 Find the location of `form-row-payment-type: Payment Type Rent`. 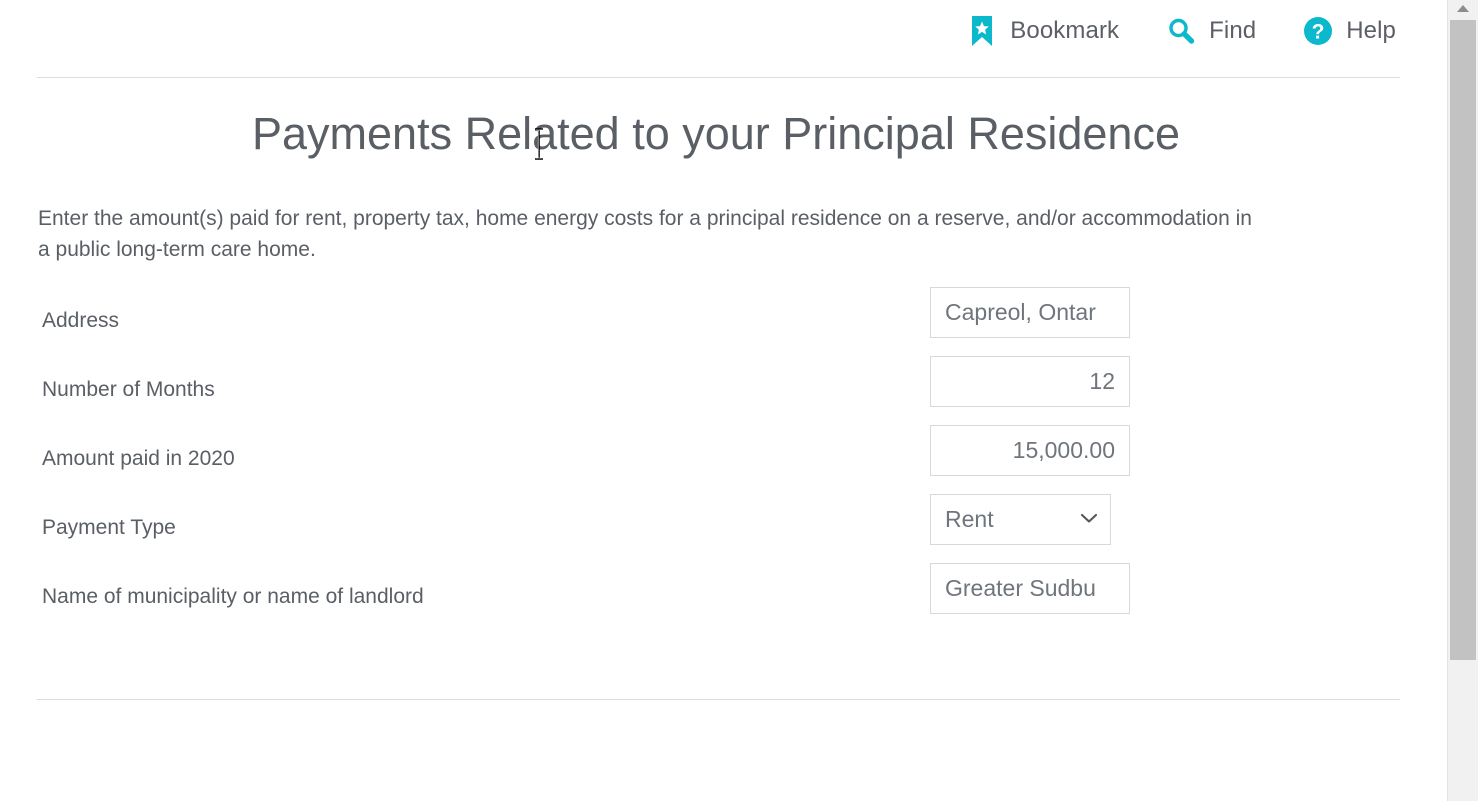

form-row-payment-type: Payment Type Rent is located at coordinates (724, 525).